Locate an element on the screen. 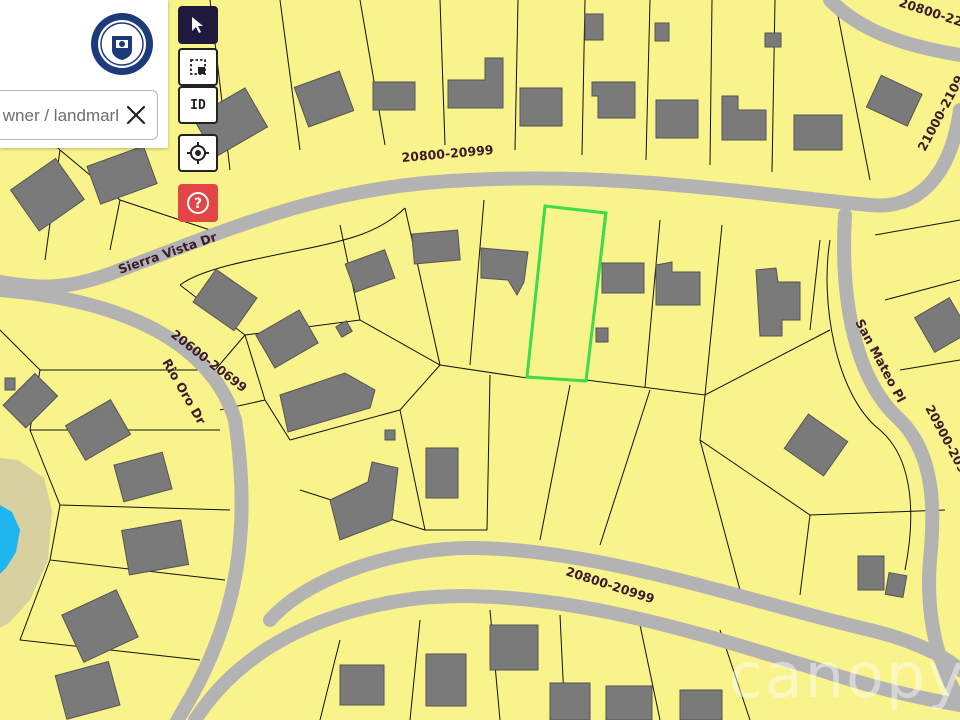 Image resolution: width=960 pixels, height=720 pixels. box-select-icon is located at coordinates (198, 67).